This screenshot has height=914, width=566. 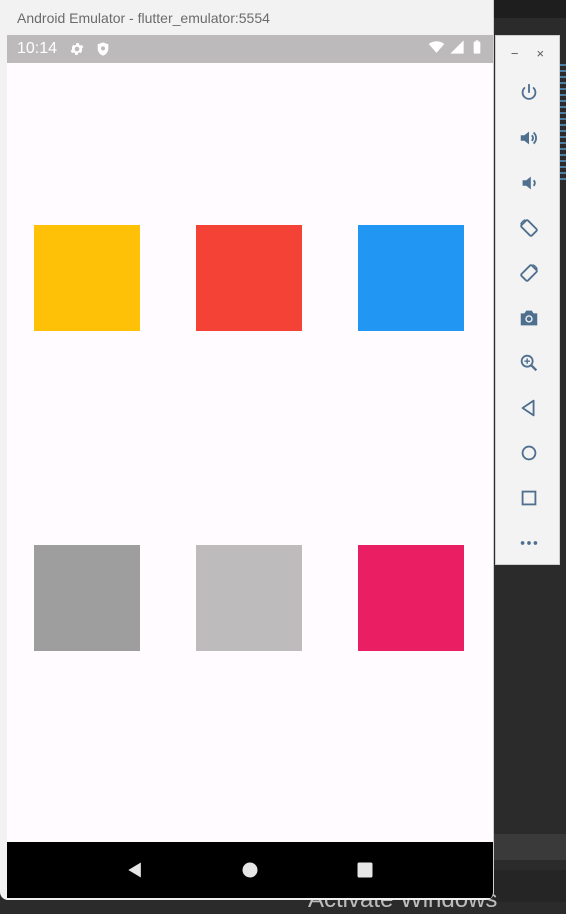 I want to click on rotate-right-icon, so click(x=528, y=272).